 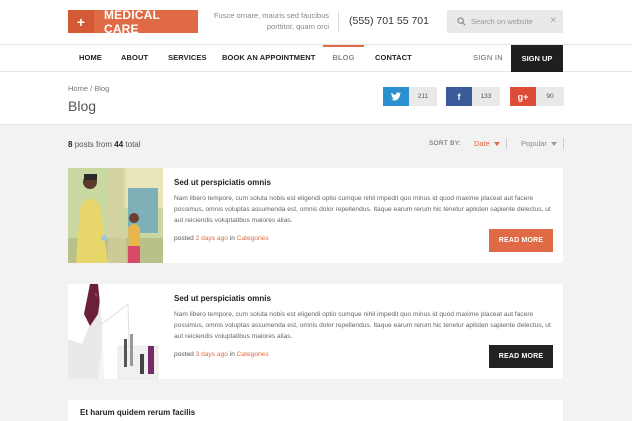 I want to click on twitter-count: 211, so click(x=423, y=96).